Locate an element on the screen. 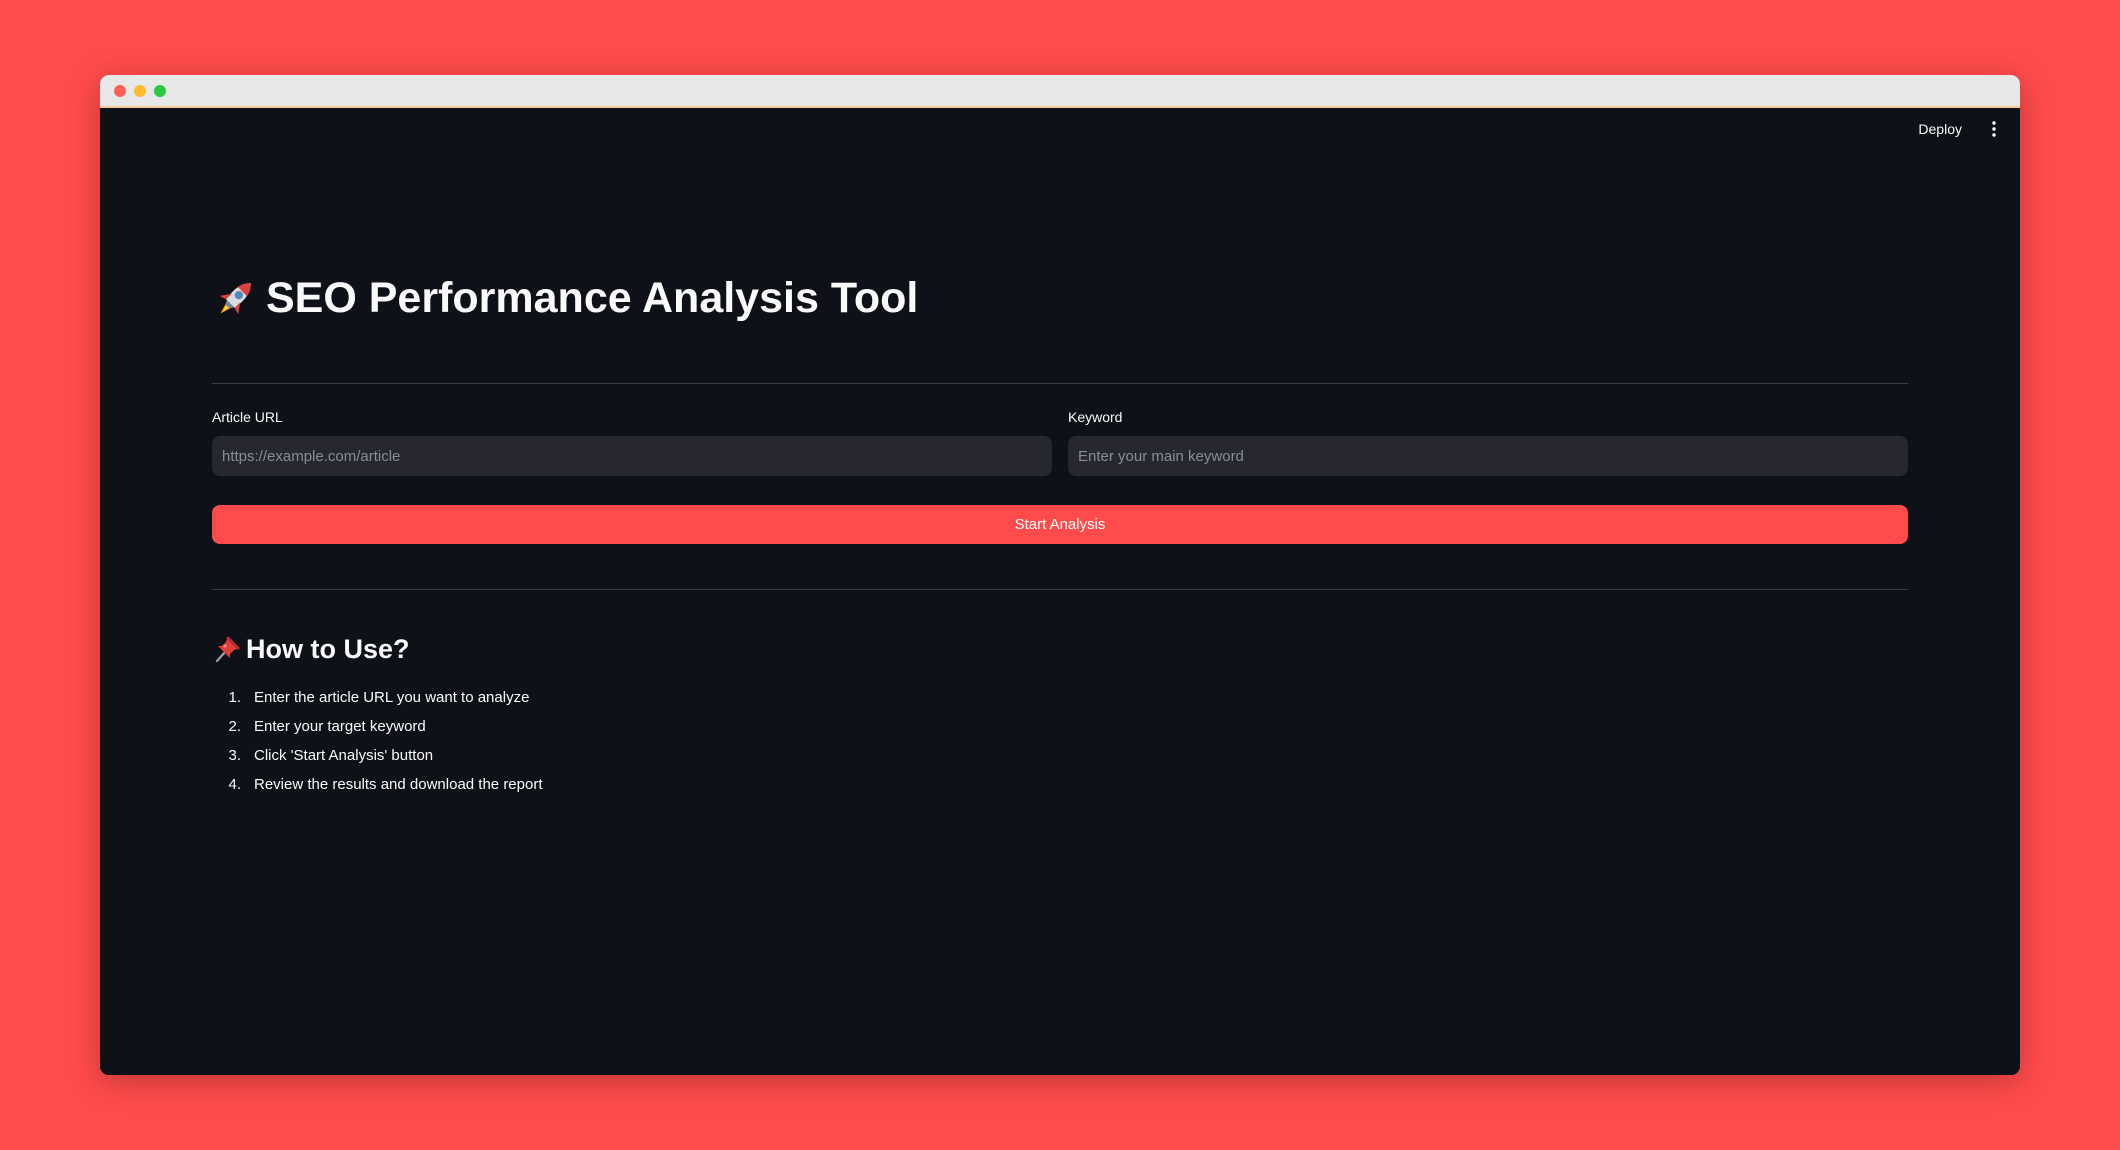 The height and width of the screenshot is (1150, 2120). pushpin-icon is located at coordinates (227, 649).